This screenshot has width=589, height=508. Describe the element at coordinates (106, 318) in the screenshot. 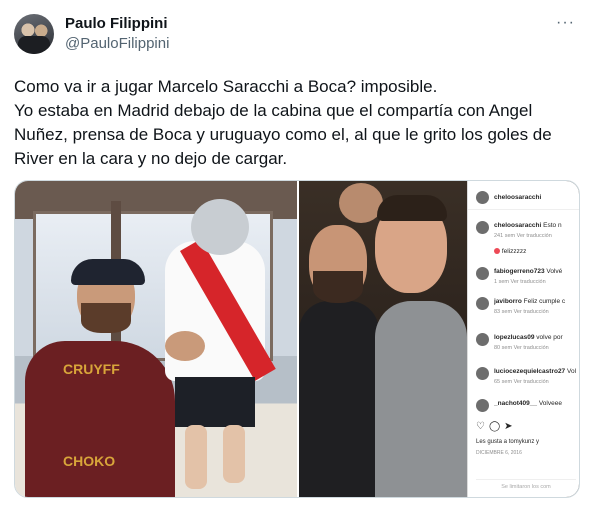

I see `man-beard` at that location.